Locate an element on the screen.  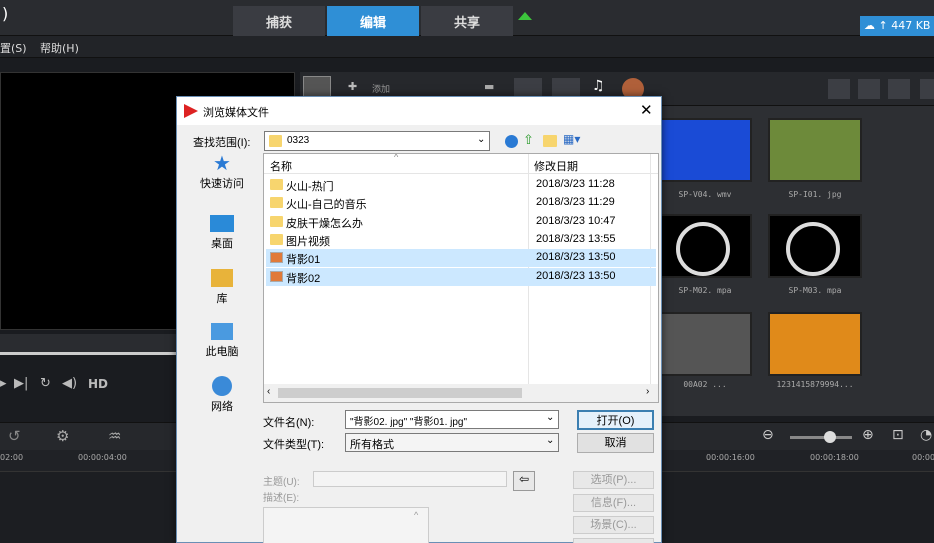
hd-toggle: HD is located at coordinates (98, 384).